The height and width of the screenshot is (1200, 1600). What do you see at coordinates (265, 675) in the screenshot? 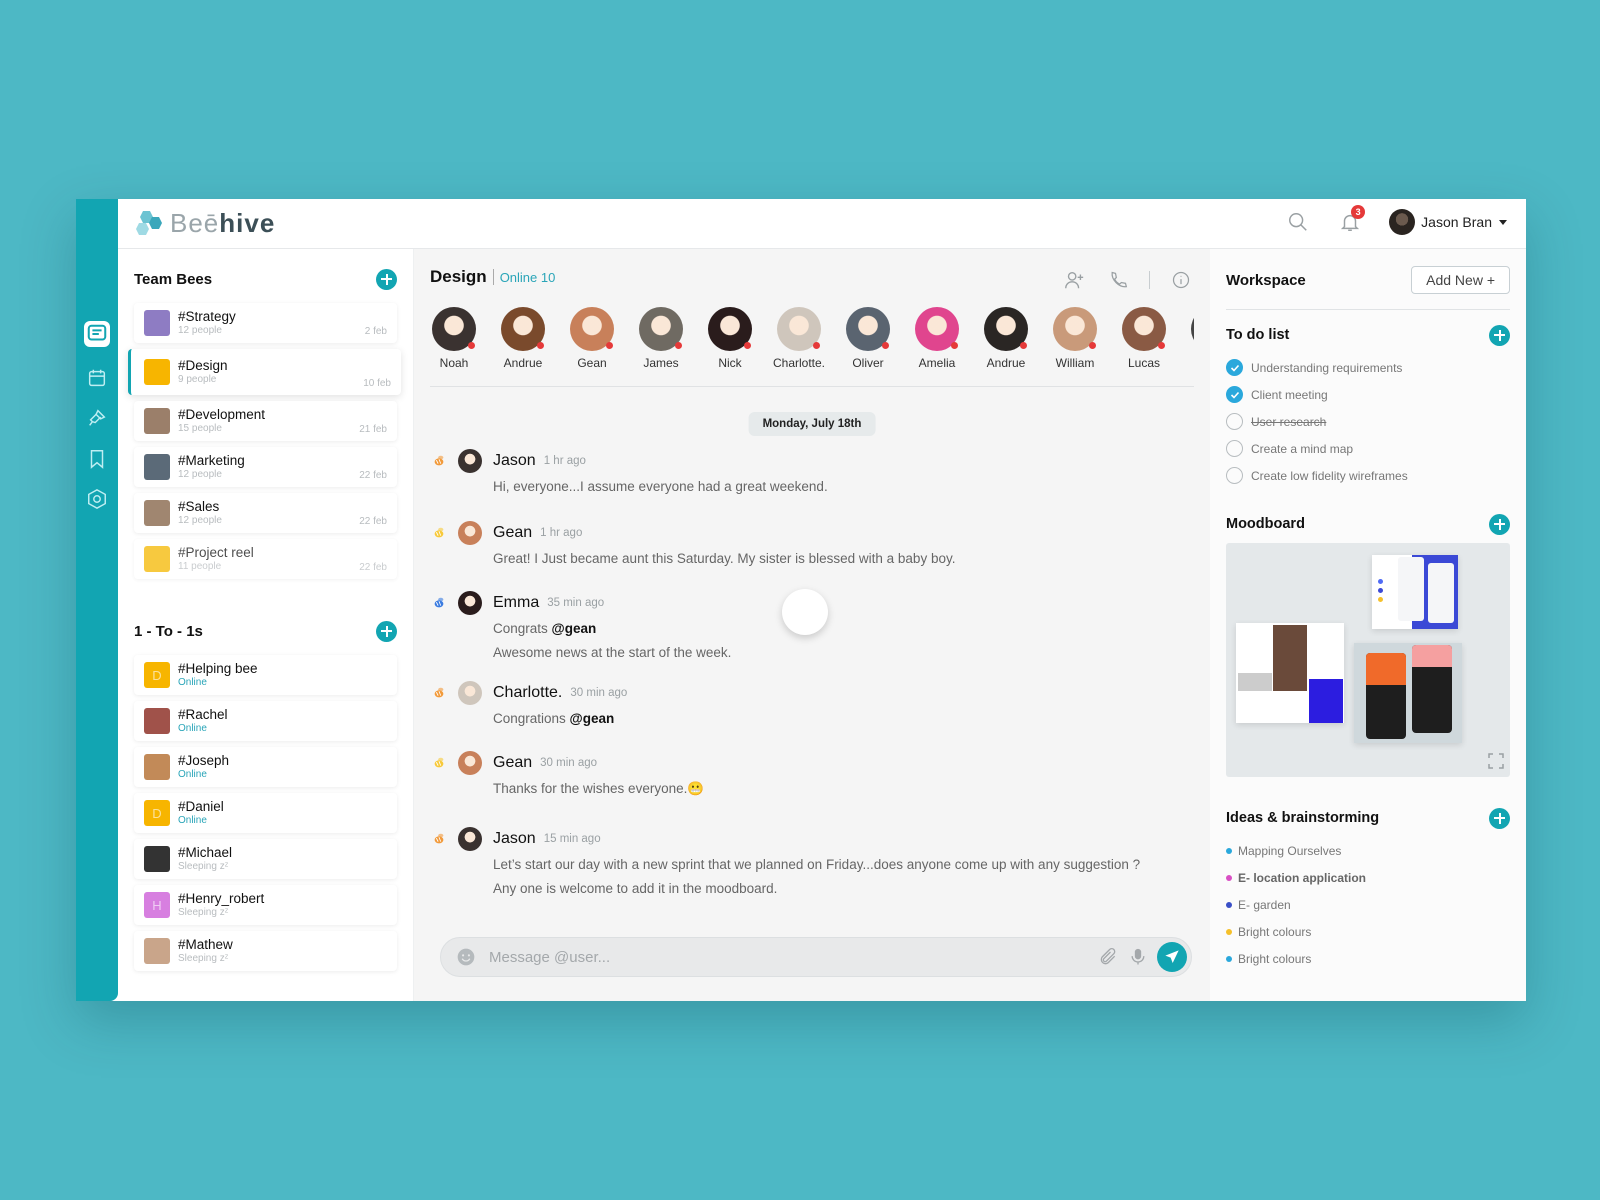
I see `dm-item: D #Helping bee Online` at bounding box center [265, 675].